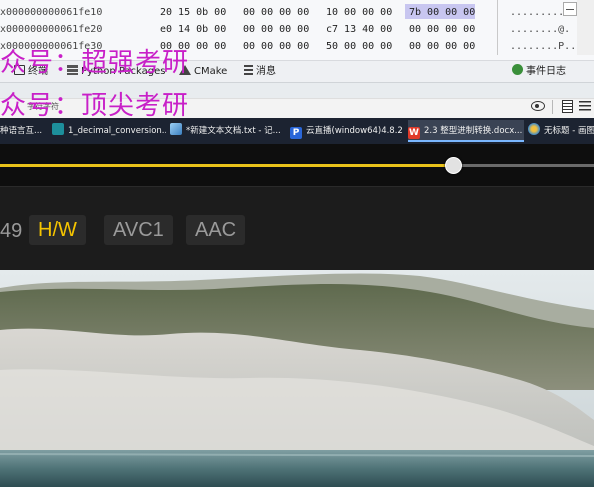  I want to click on video-codec-badge: AVC1, so click(138, 230).